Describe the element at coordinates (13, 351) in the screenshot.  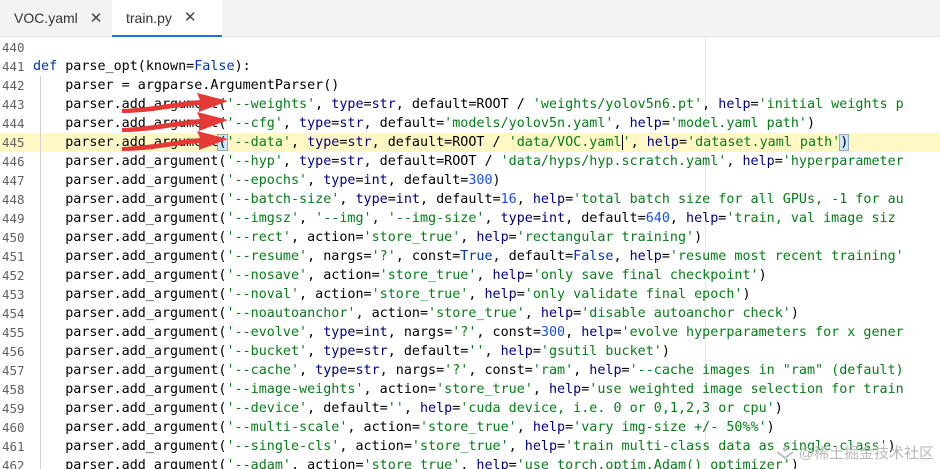
I see `line-number: 456` at that location.